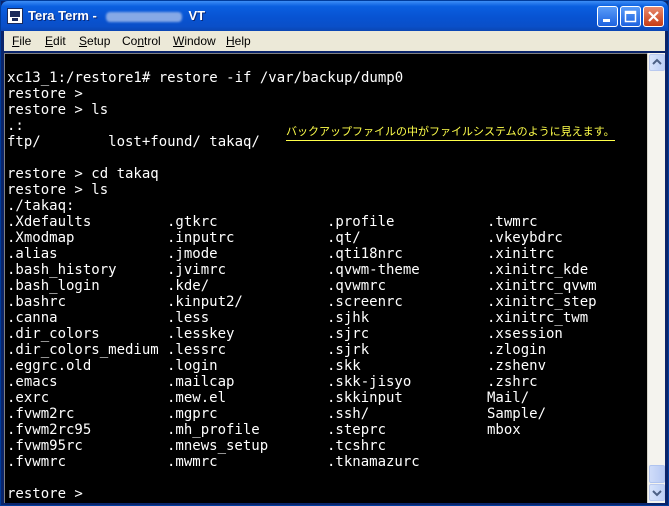  Describe the element at coordinates (32, 318) in the screenshot. I see `listing-entry: .canna` at that location.